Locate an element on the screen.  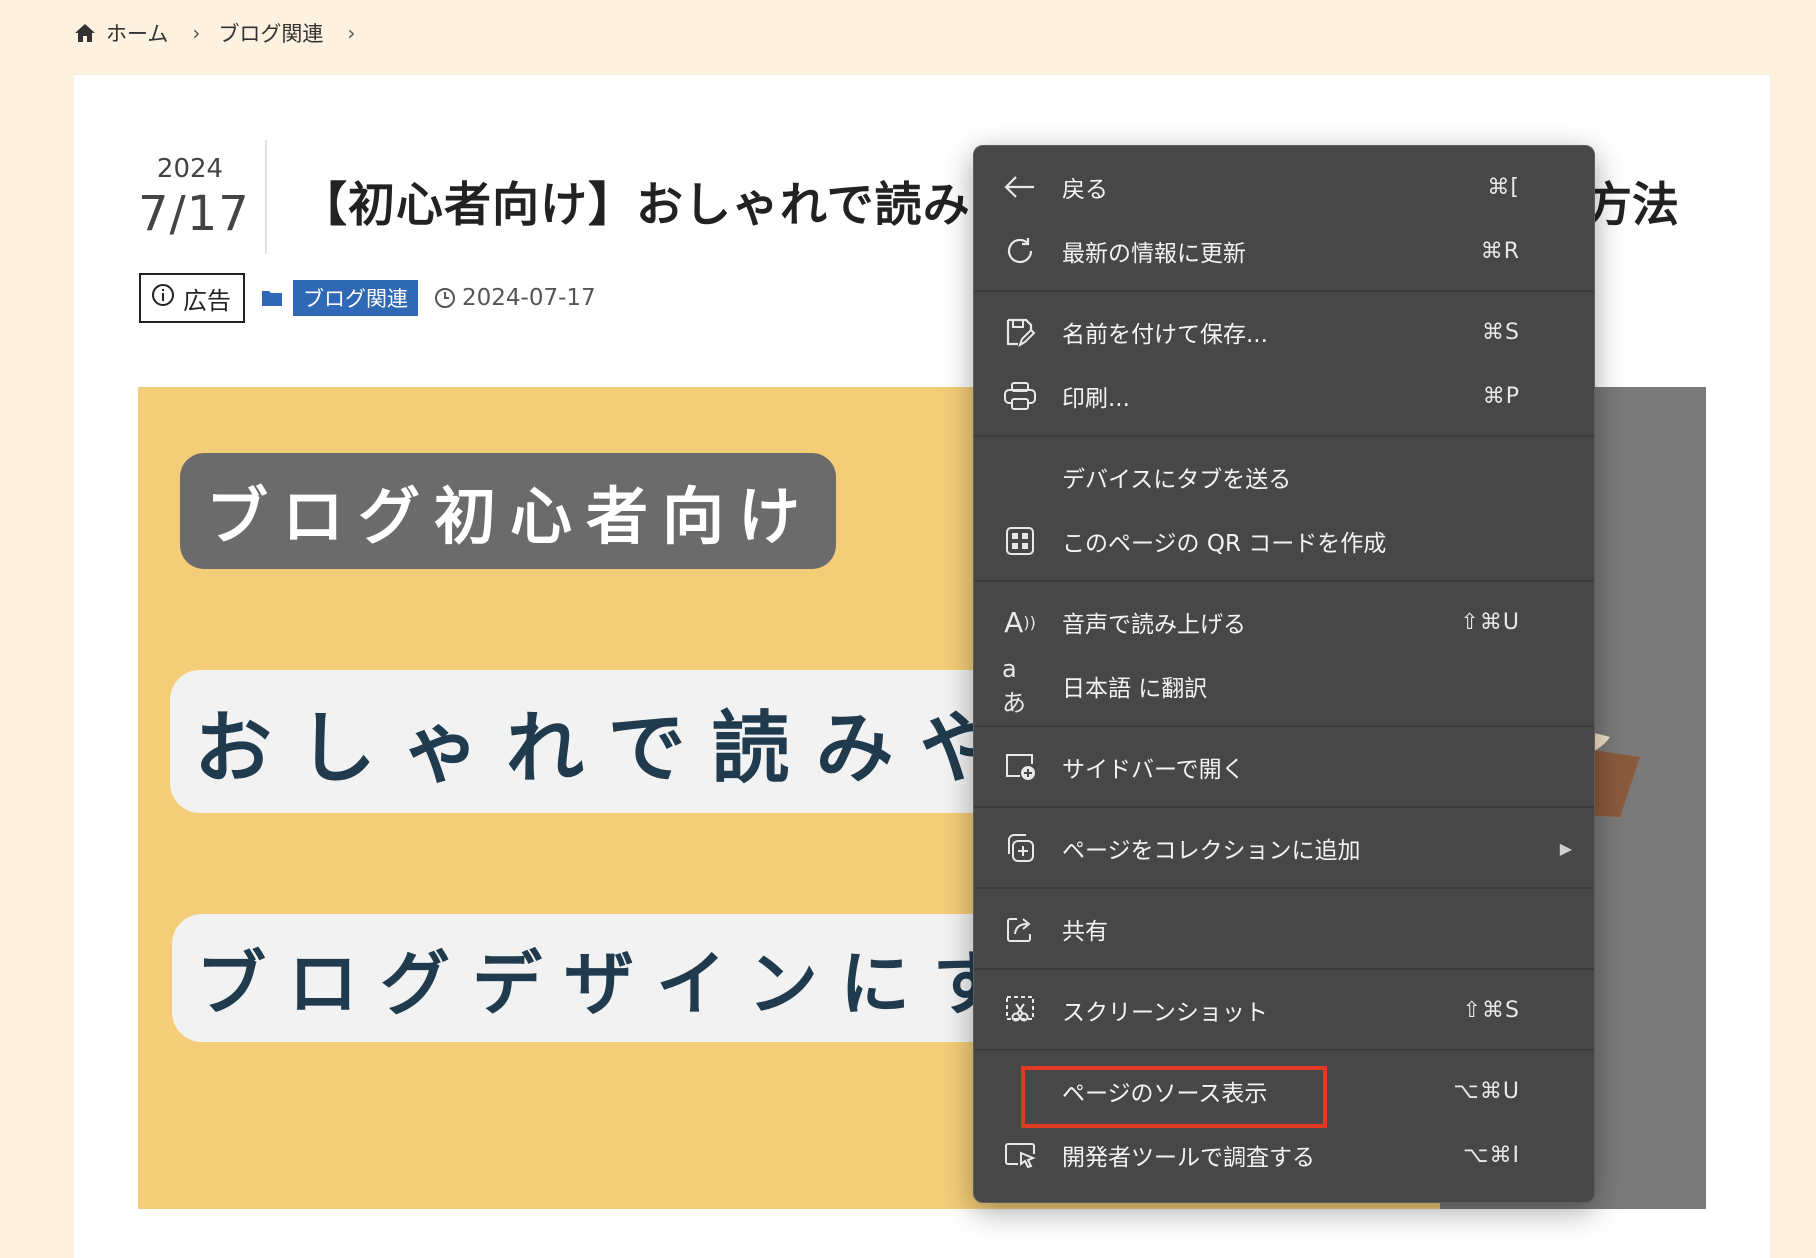
sidebar-add-icon is located at coordinates (1020, 767).